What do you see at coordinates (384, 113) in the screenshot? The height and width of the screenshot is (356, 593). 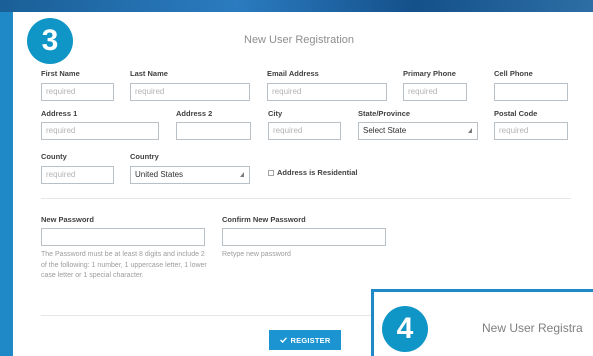 I see `state-label: State/Province` at bounding box center [384, 113].